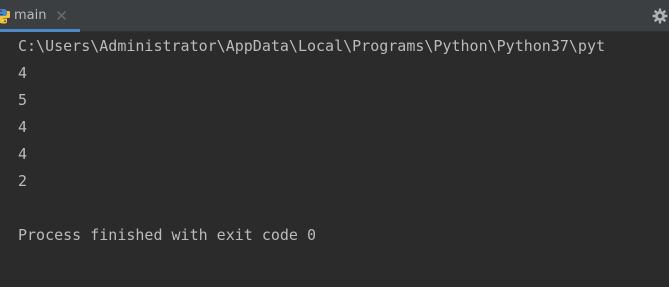 The image size is (669, 287). What do you see at coordinates (23, 100) in the screenshot?
I see `console-output-line: 5` at bounding box center [23, 100].